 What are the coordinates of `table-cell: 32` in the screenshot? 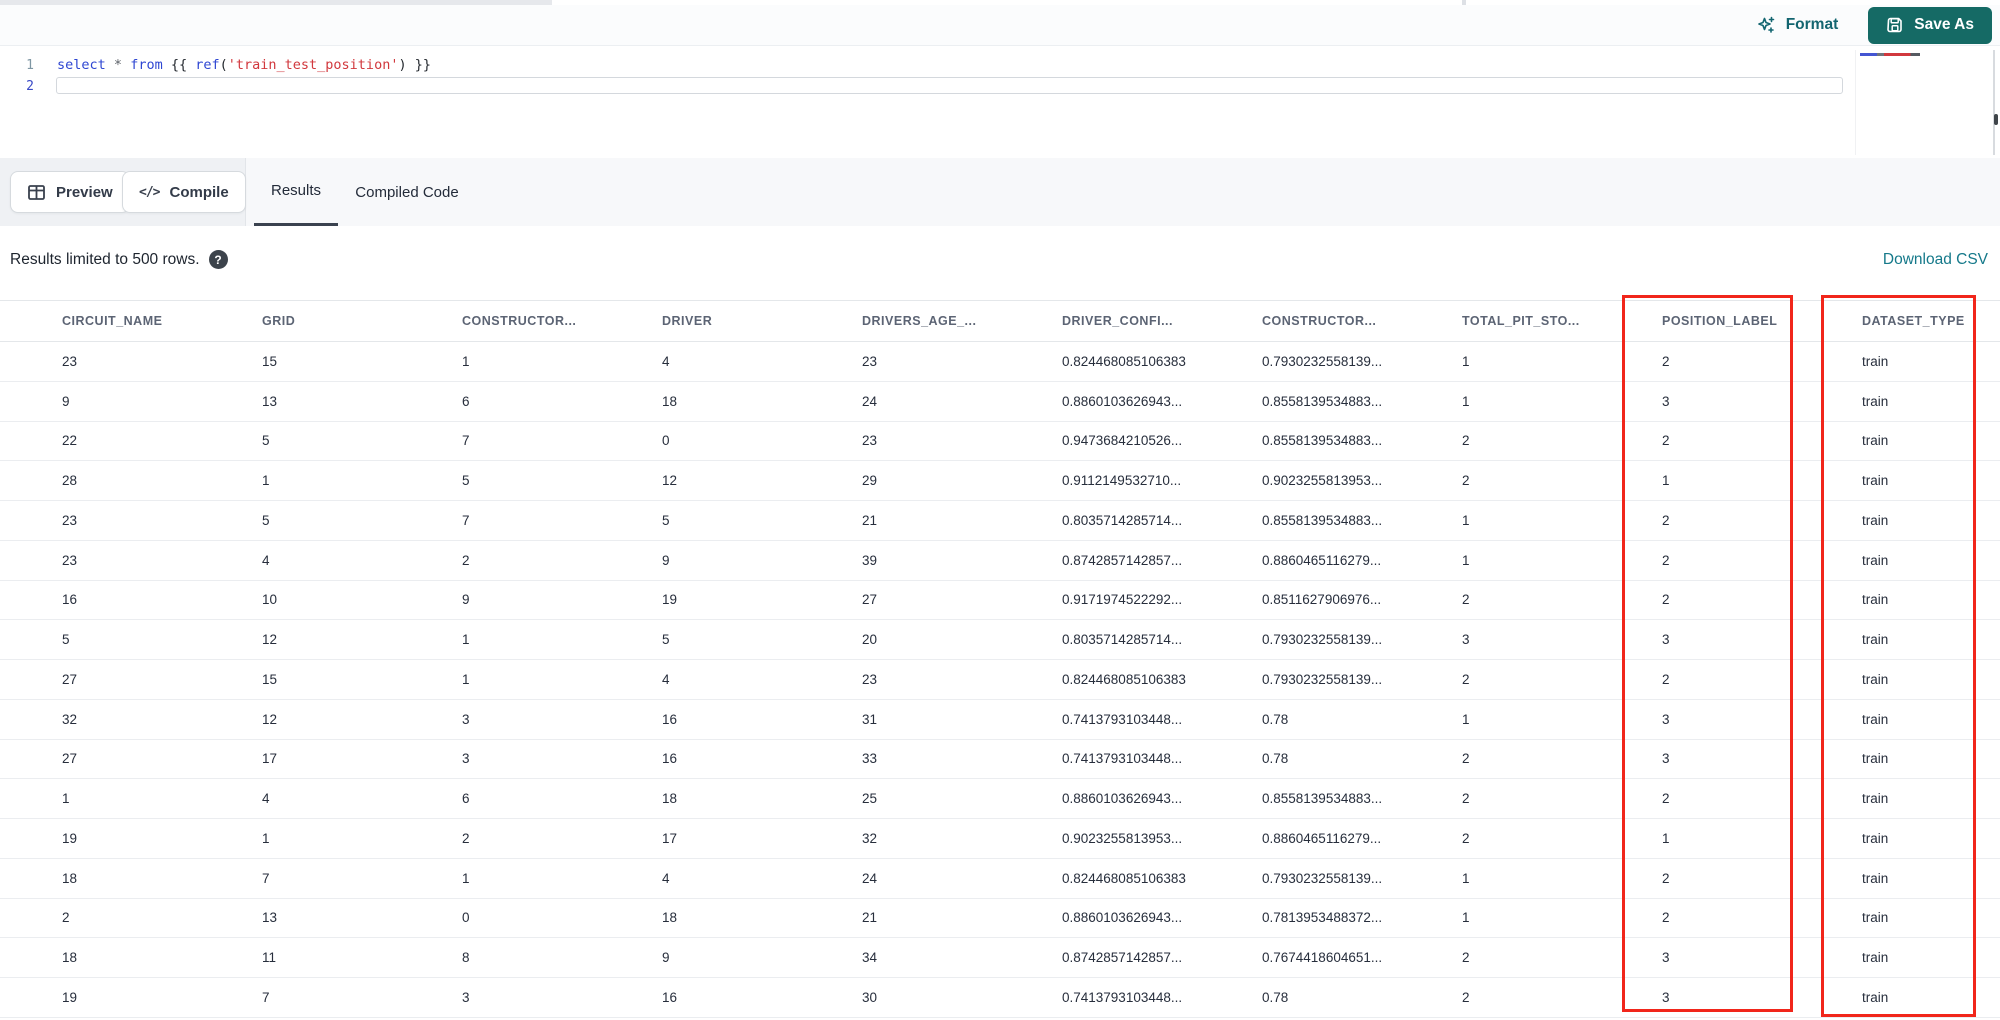 It's located at (70, 719).